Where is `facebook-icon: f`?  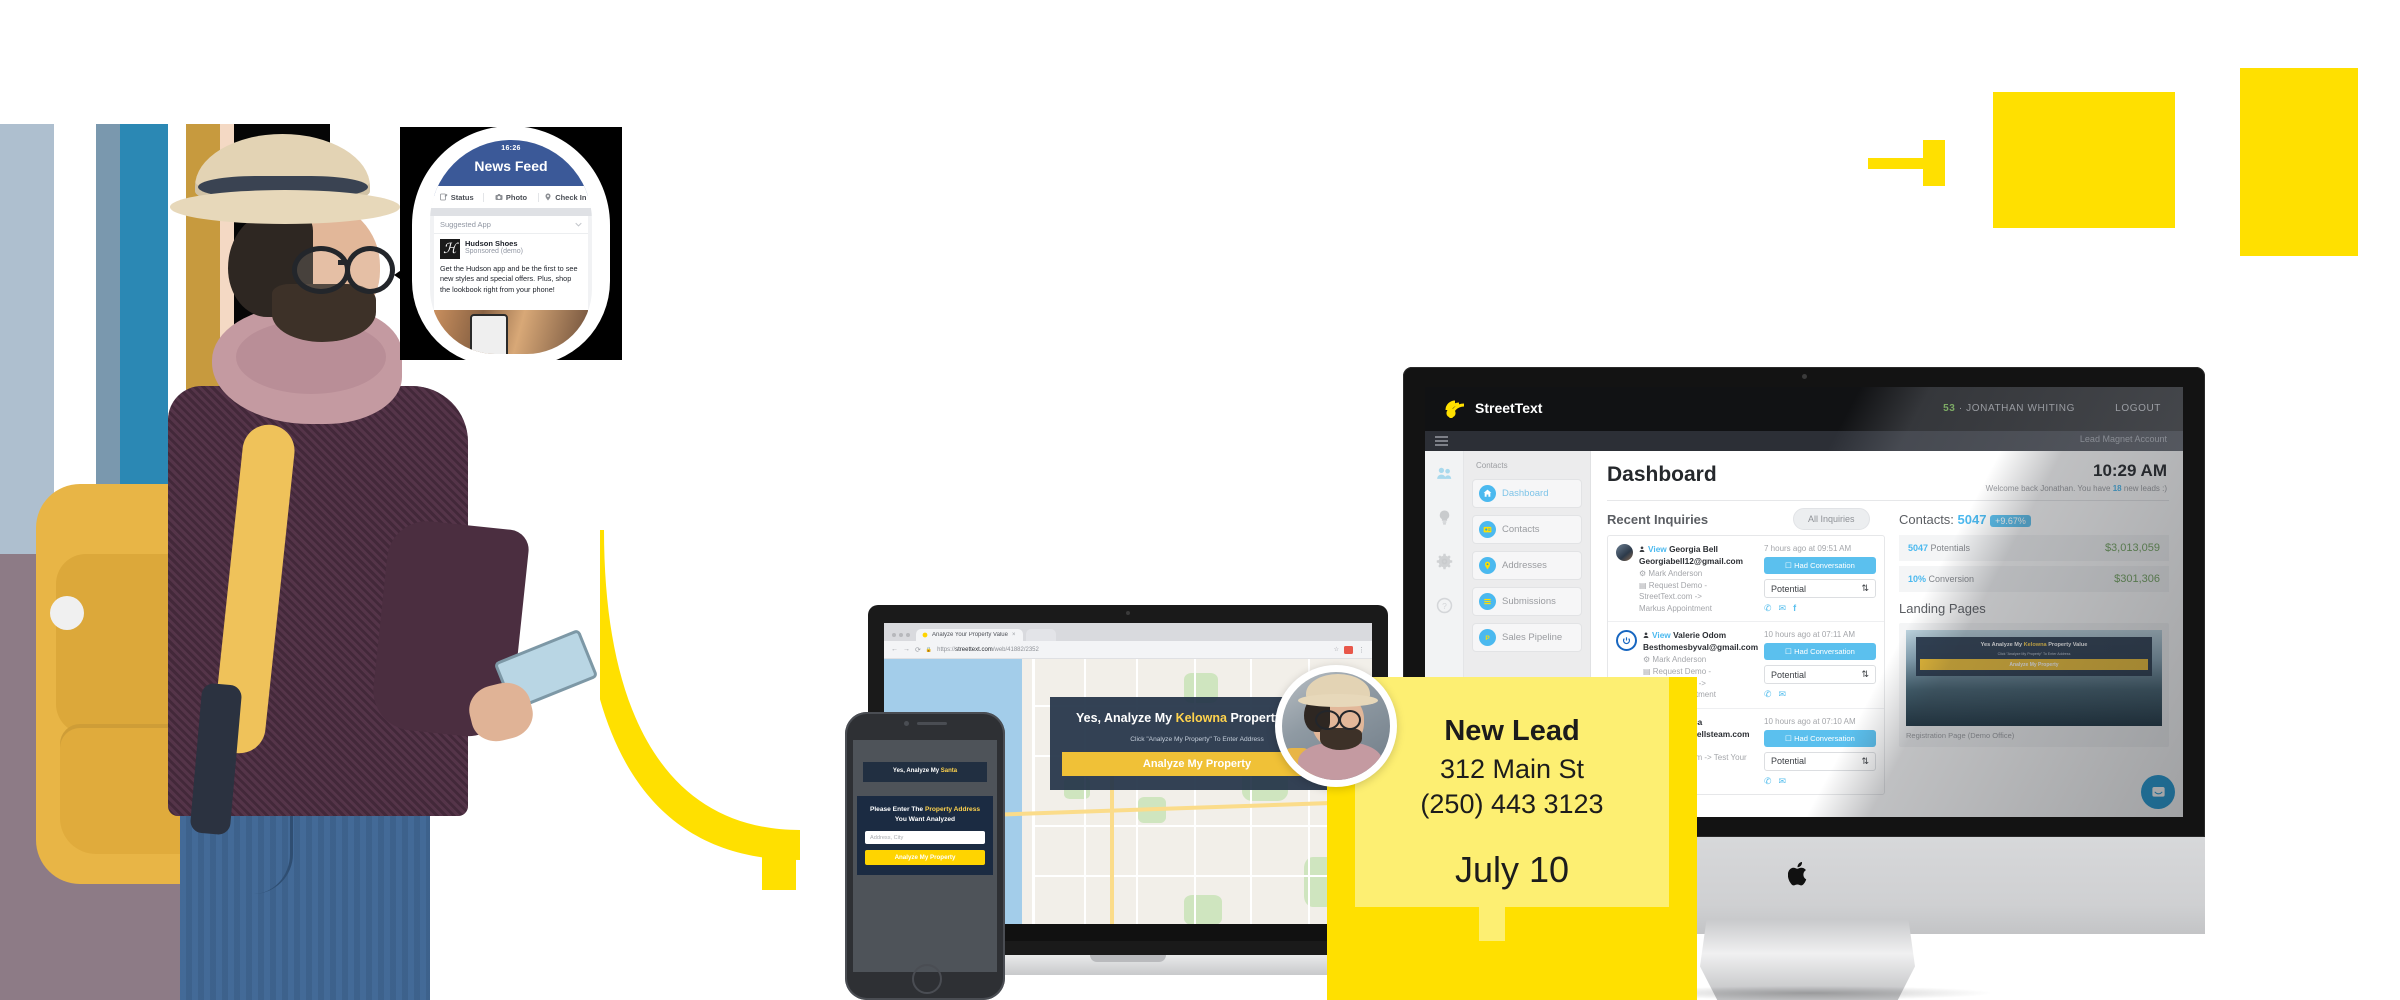 facebook-icon: f is located at coordinates (1794, 608).